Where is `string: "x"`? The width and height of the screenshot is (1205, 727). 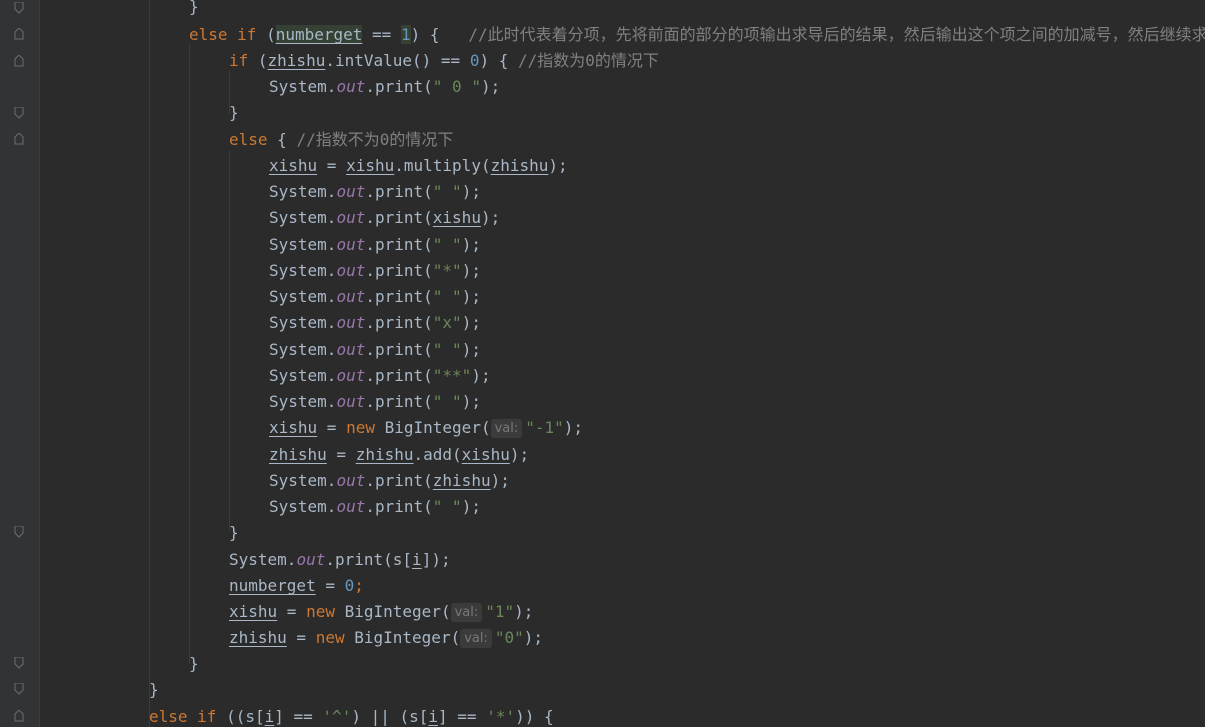 string: "x" is located at coordinates (447, 322).